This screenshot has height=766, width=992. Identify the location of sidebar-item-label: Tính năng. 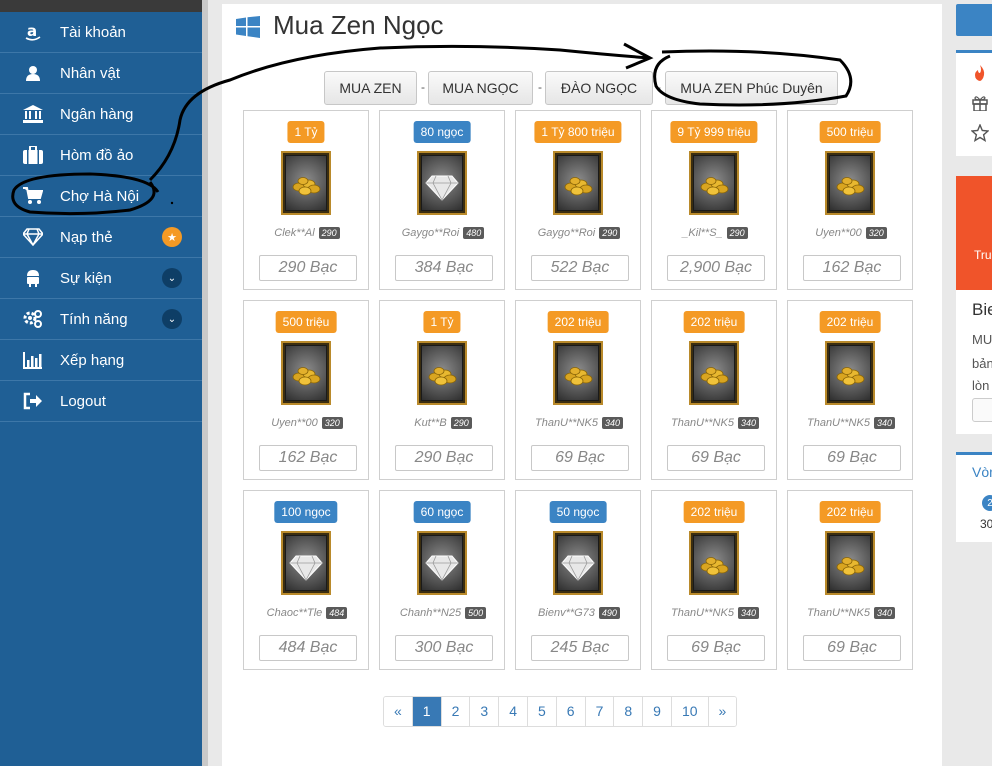
(94, 319).